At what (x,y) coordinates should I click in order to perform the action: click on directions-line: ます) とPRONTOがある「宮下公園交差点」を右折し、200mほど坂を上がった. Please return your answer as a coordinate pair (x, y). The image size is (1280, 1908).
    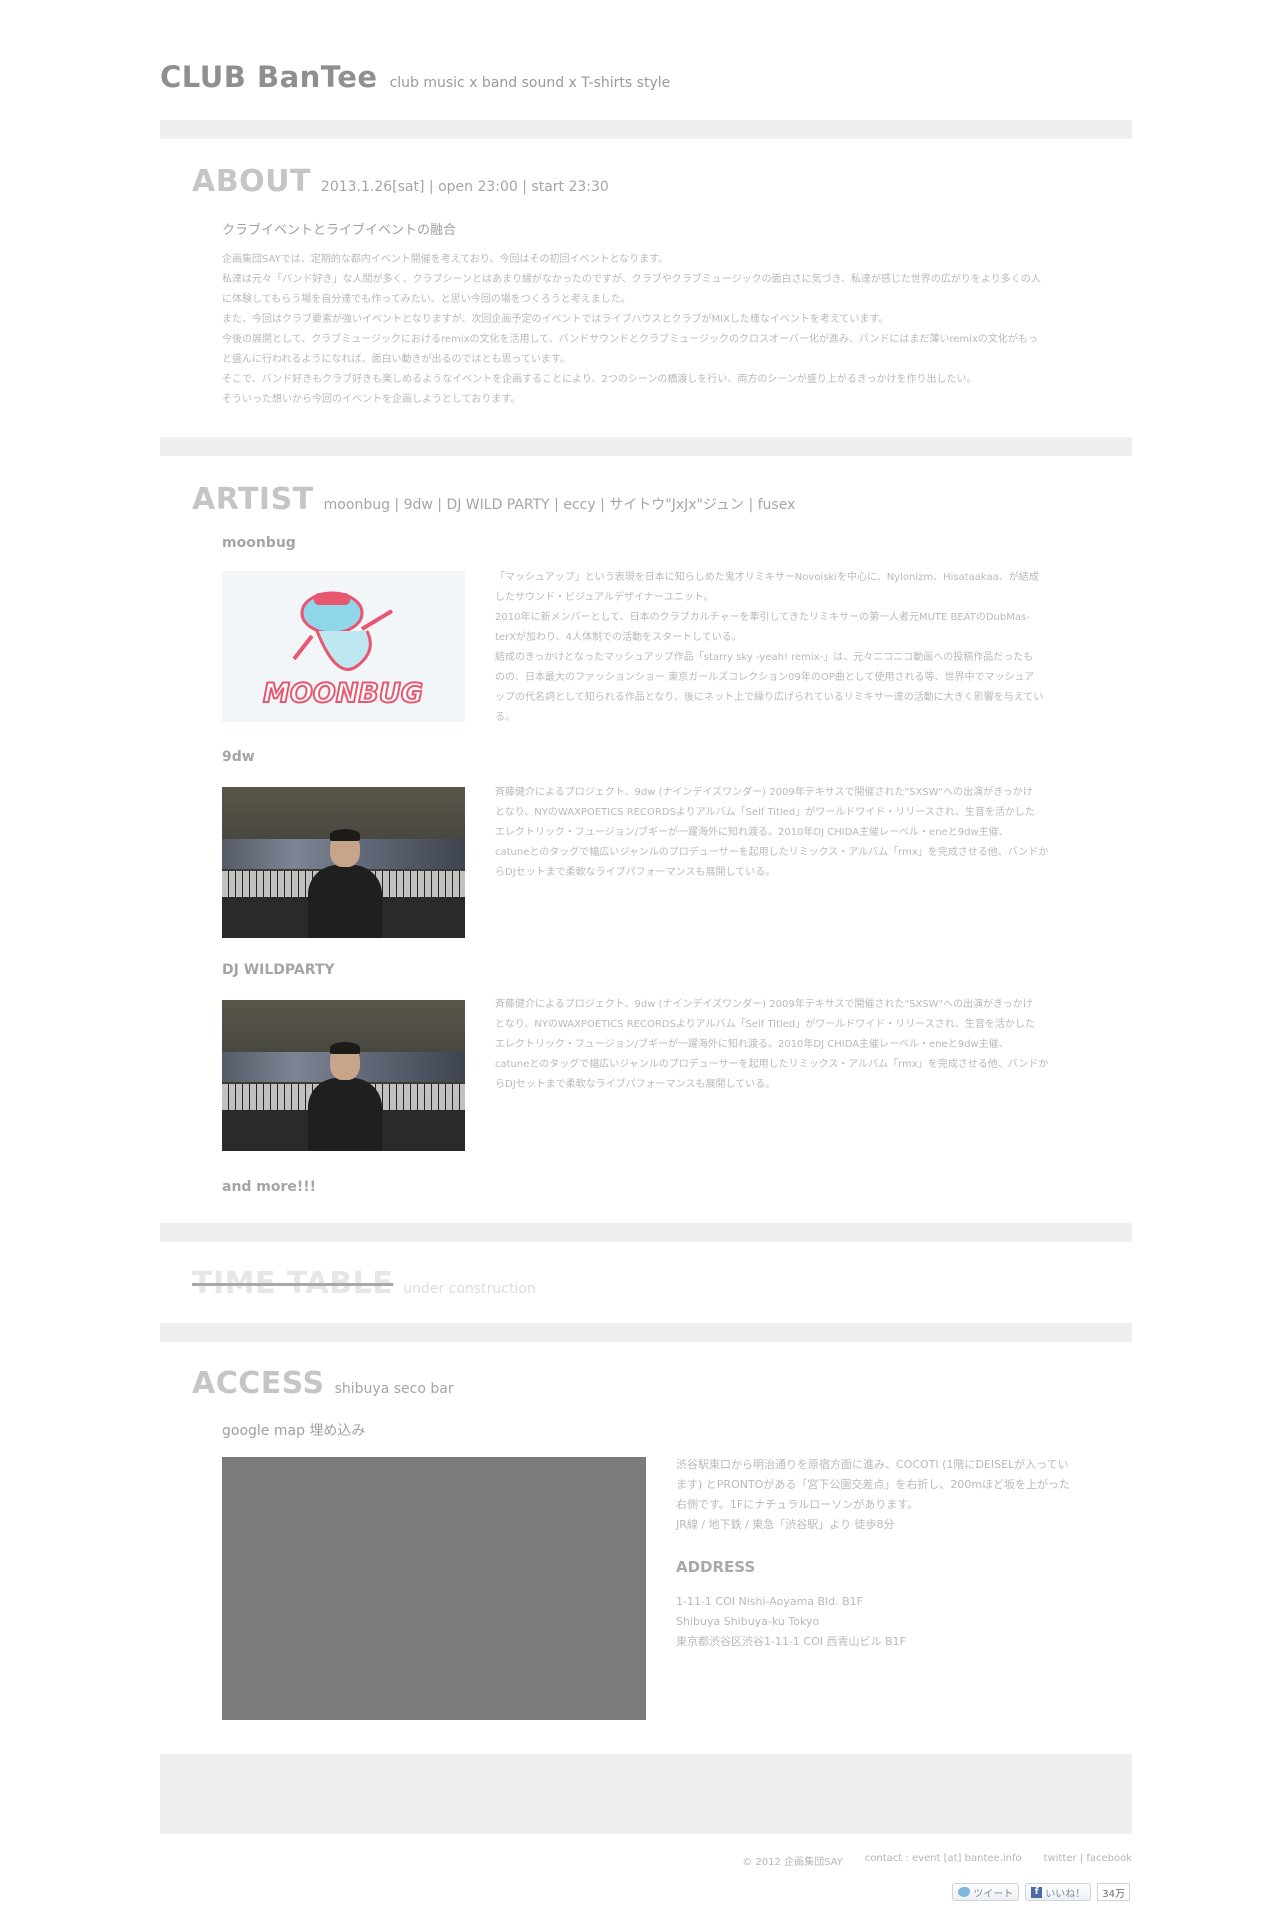
    Looking at the image, I should click on (873, 1484).